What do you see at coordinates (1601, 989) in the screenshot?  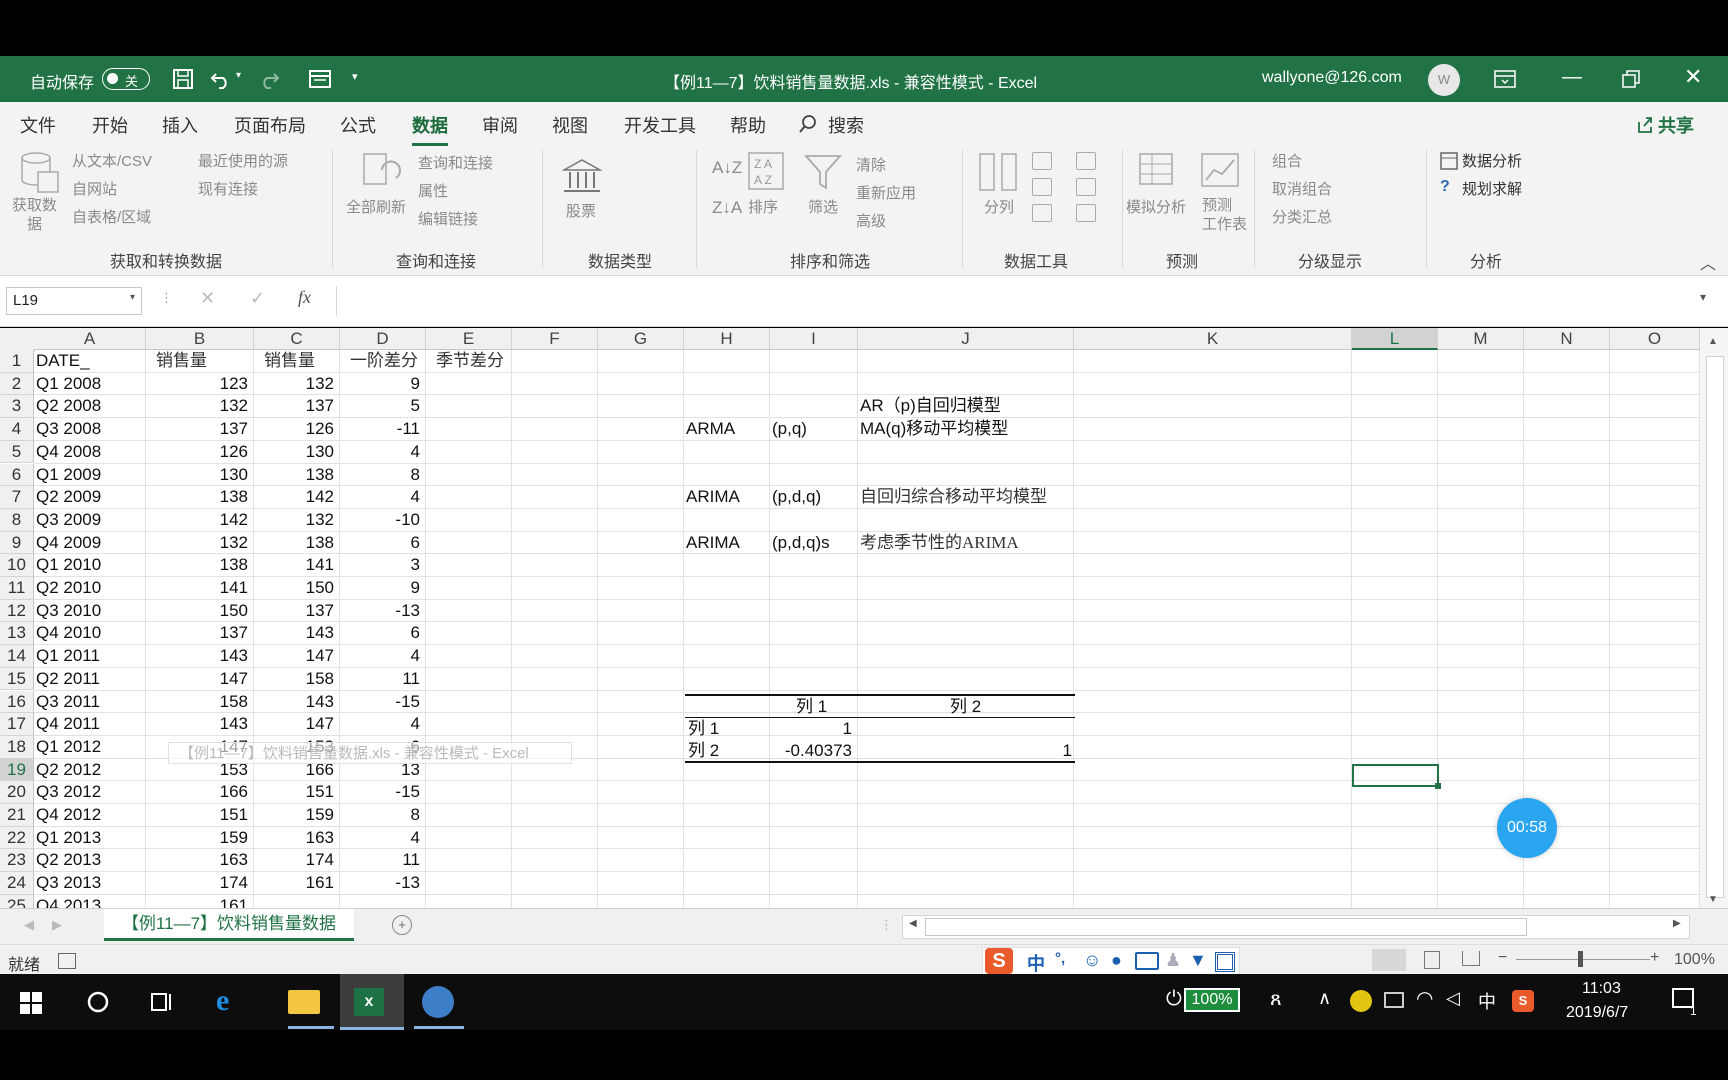 I see `clock-time: 11:03` at bounding box center [1601, 989].